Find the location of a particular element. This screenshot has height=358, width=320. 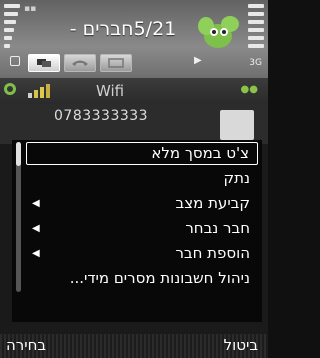

menu-item-label: הוספת חבר is located at coordinates (212, 253).